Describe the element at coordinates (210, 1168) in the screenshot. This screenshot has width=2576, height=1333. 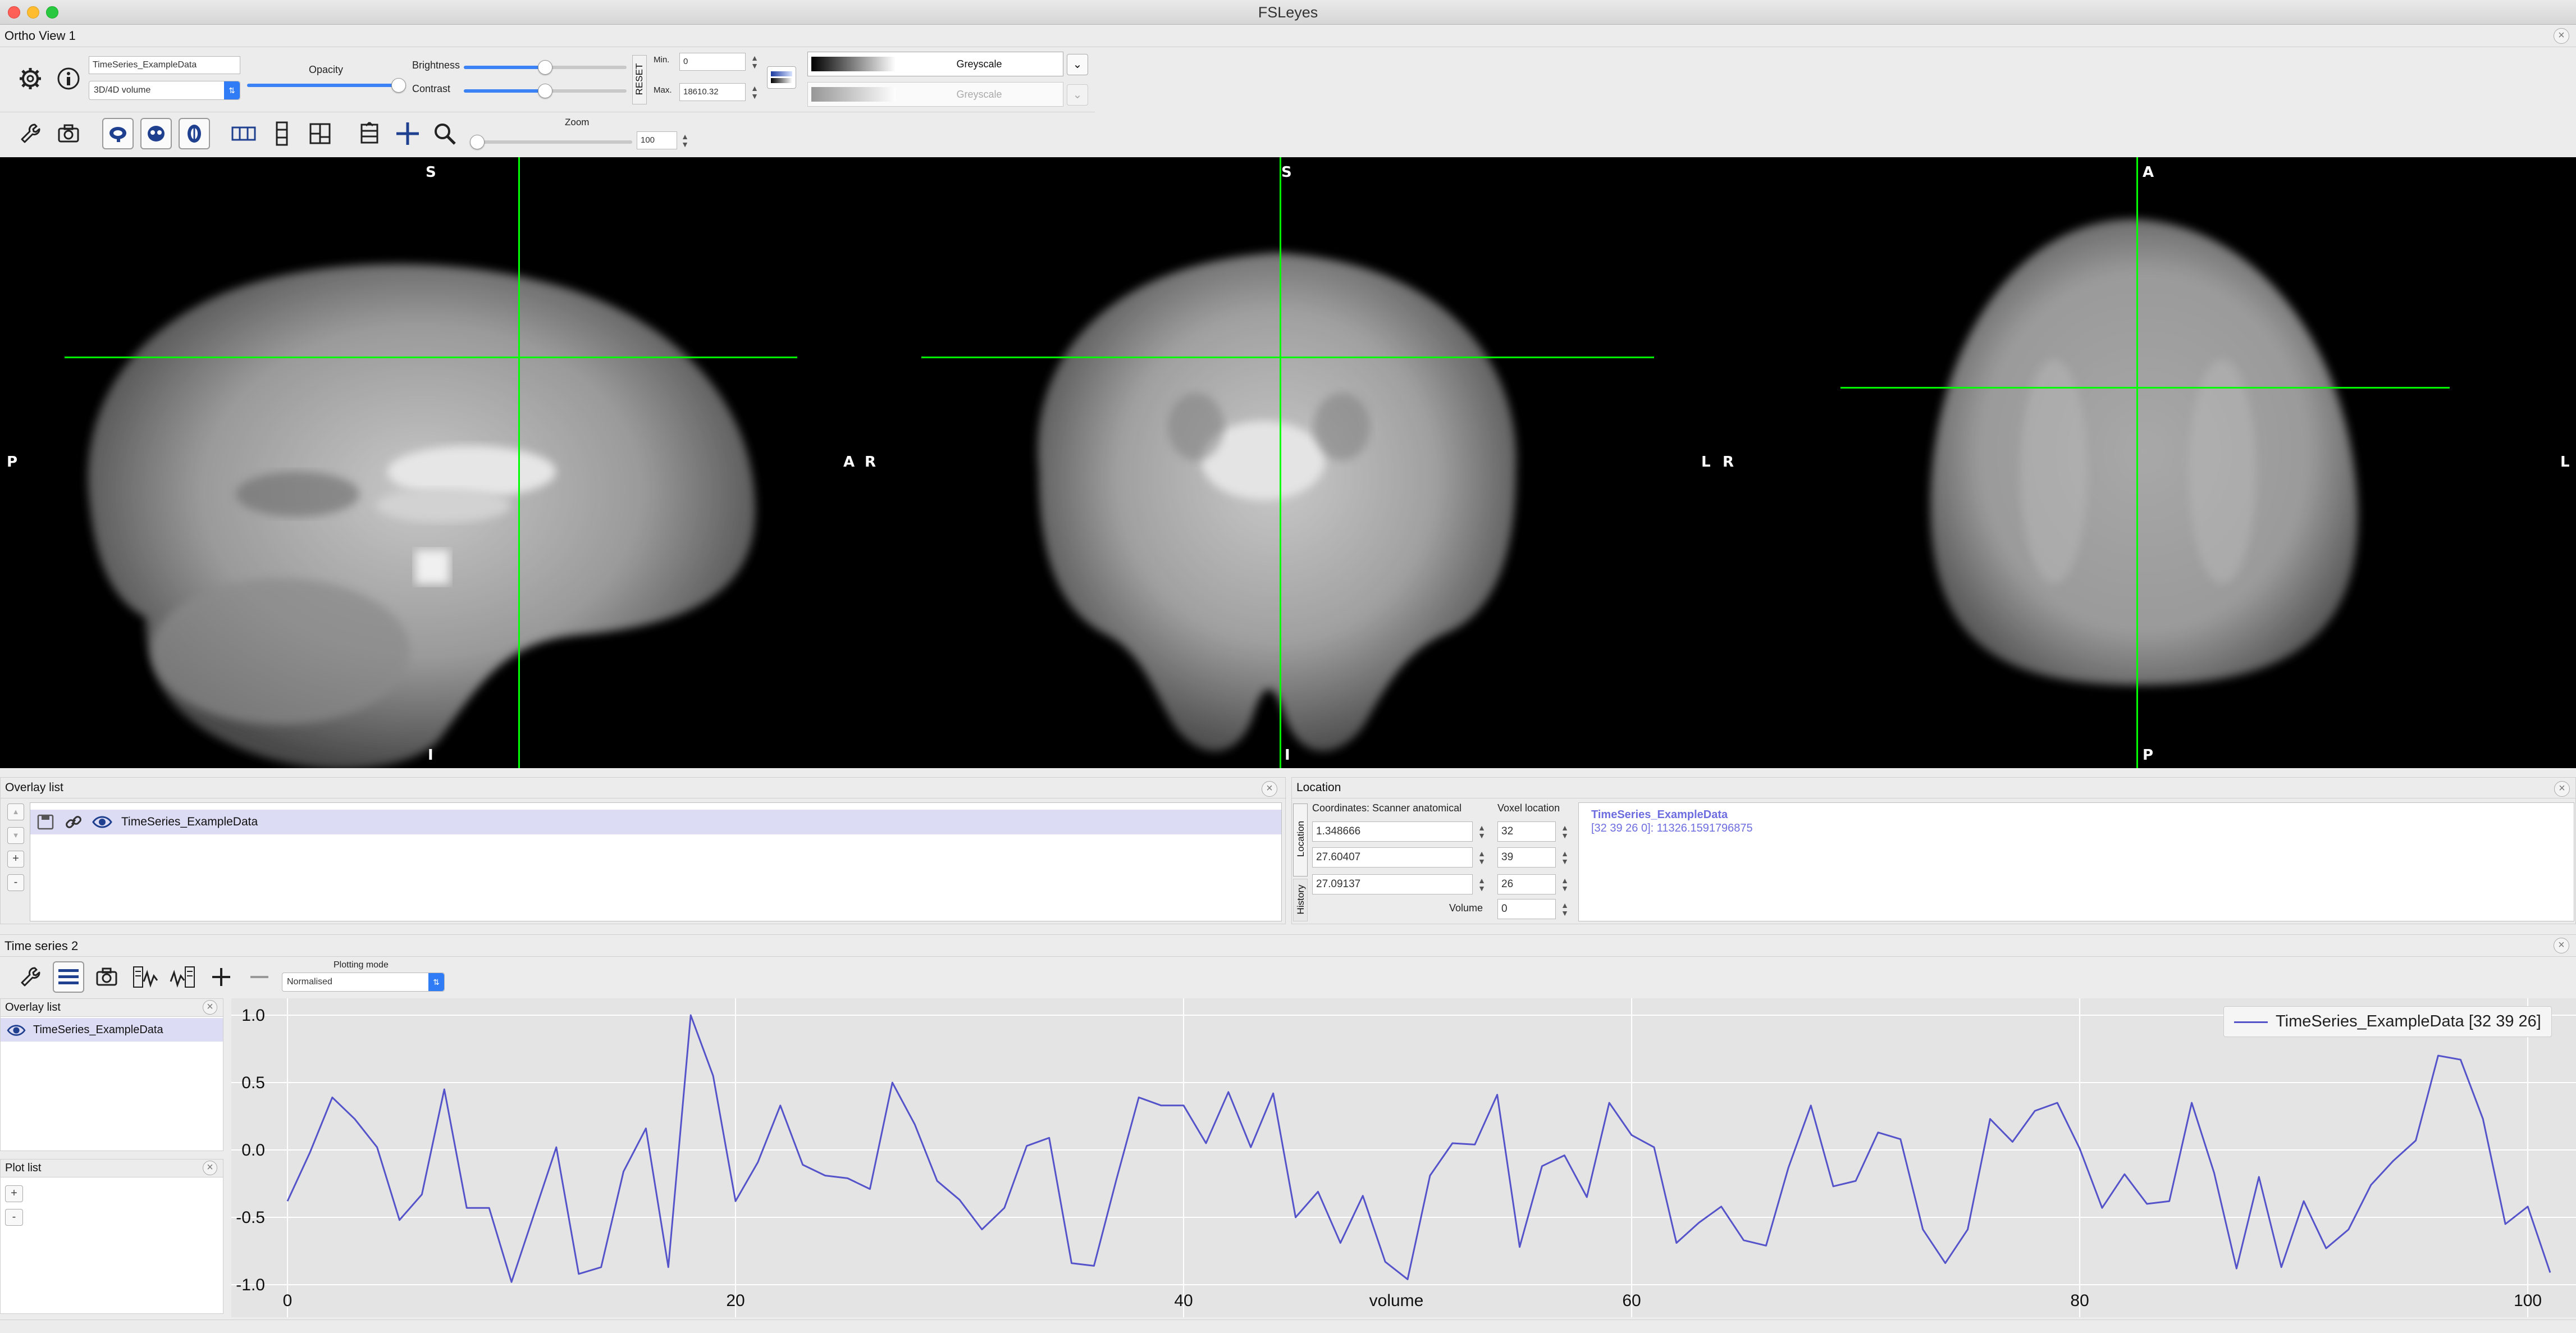
I see `plot-list-close-icon: ×` at that location.